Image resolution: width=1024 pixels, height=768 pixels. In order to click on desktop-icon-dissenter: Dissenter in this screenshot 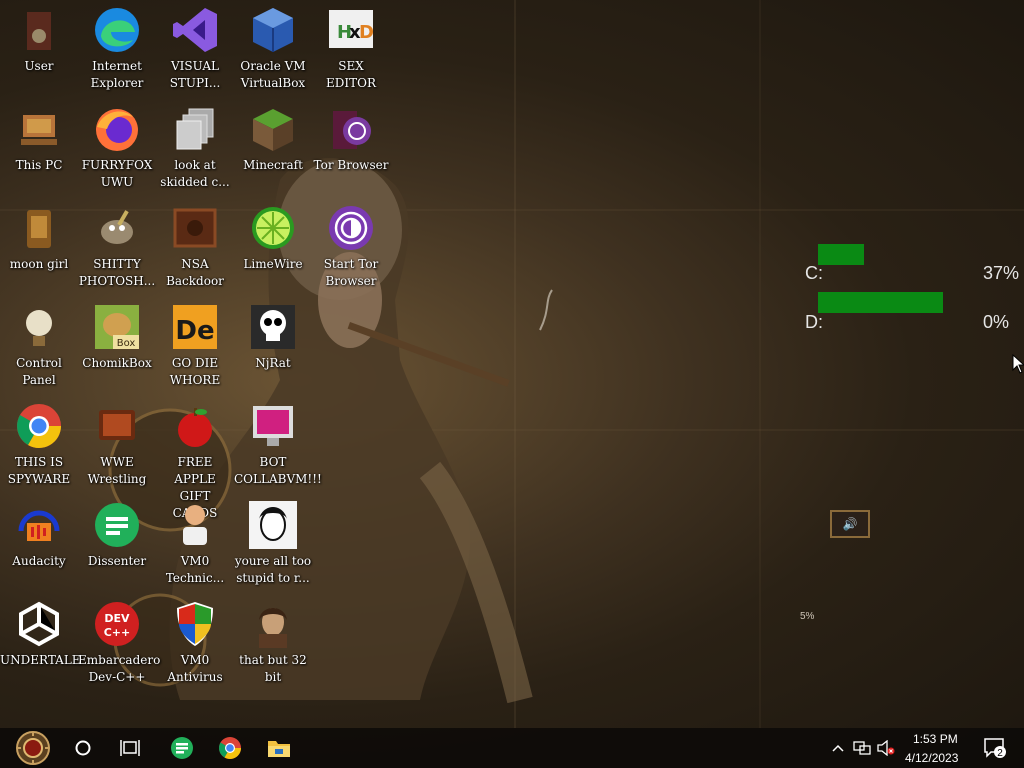, I will do `click(117, 543)`.